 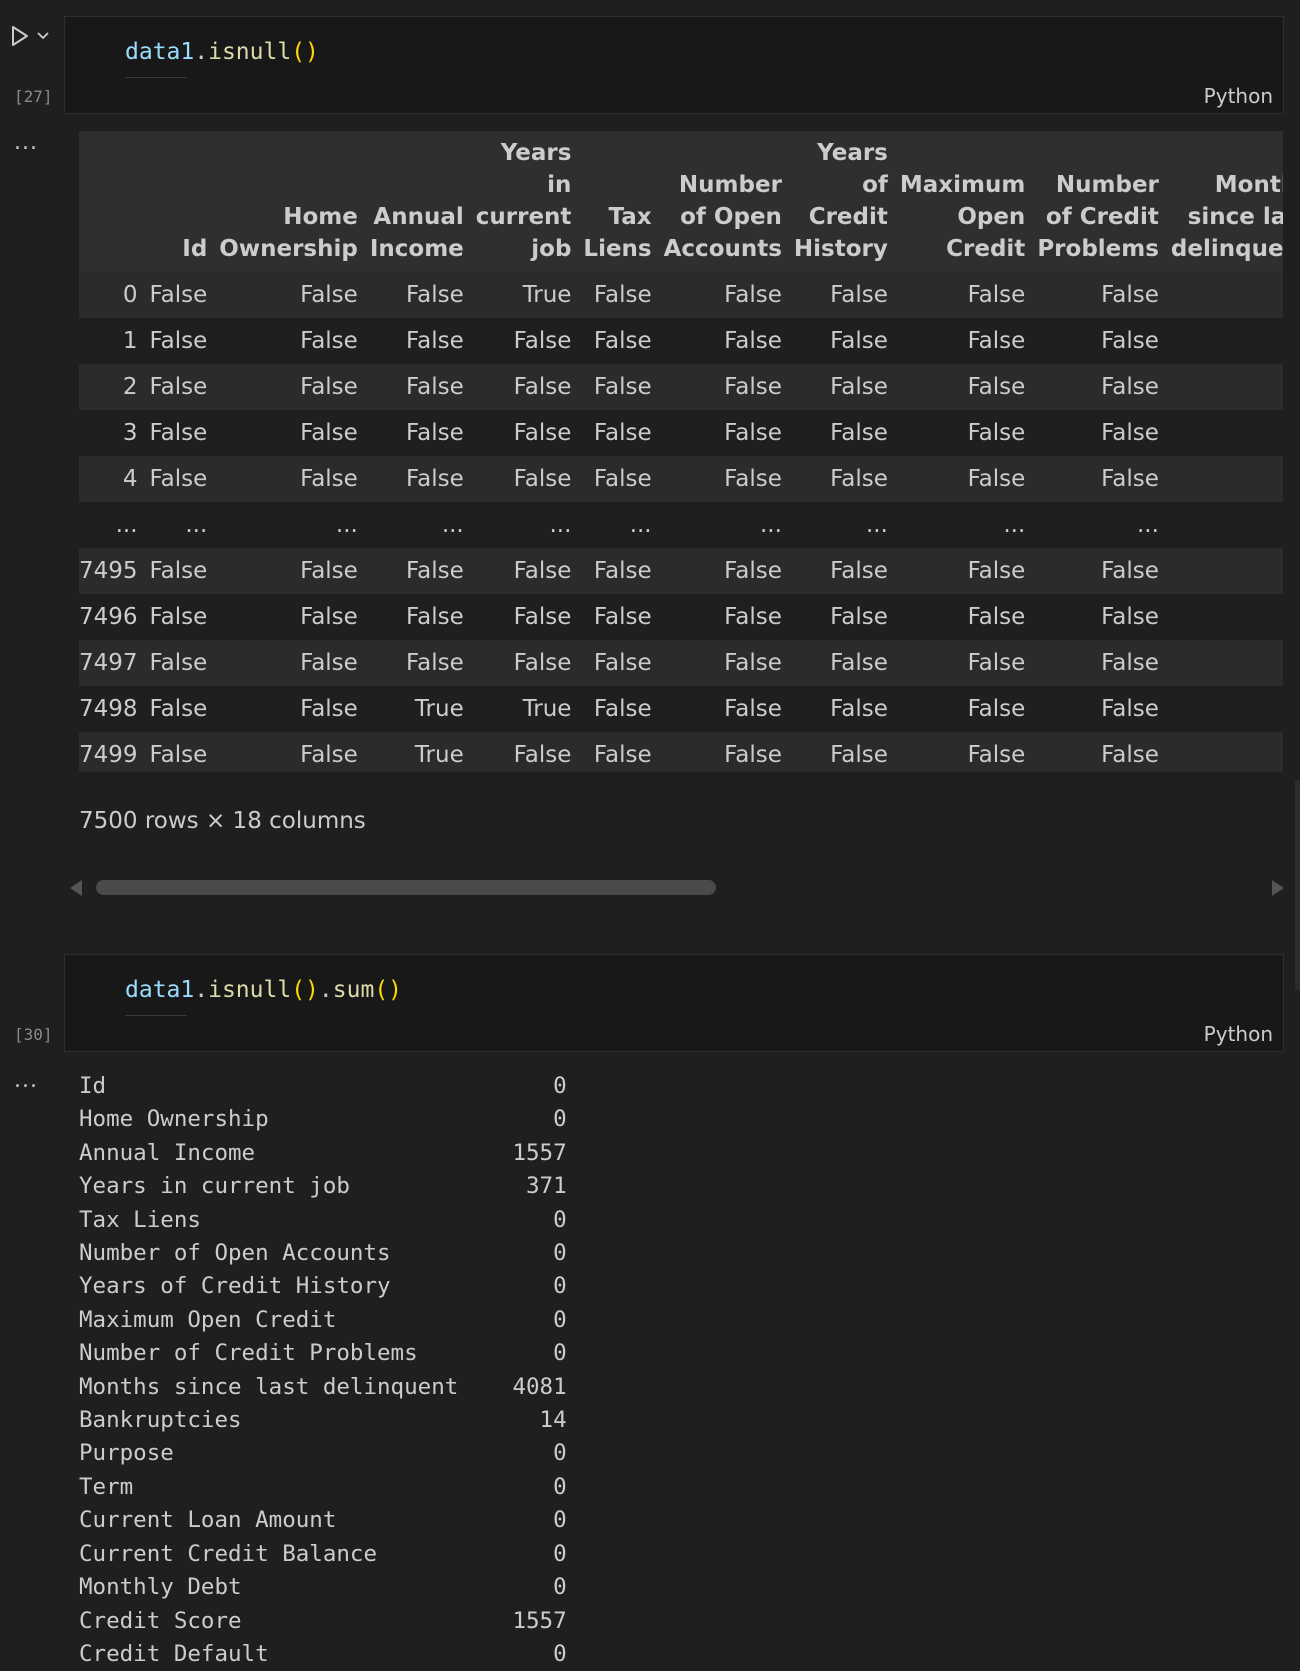 I want to click on code-cell-isnull: data1.isnull() Python, so click(x=674, y=65).